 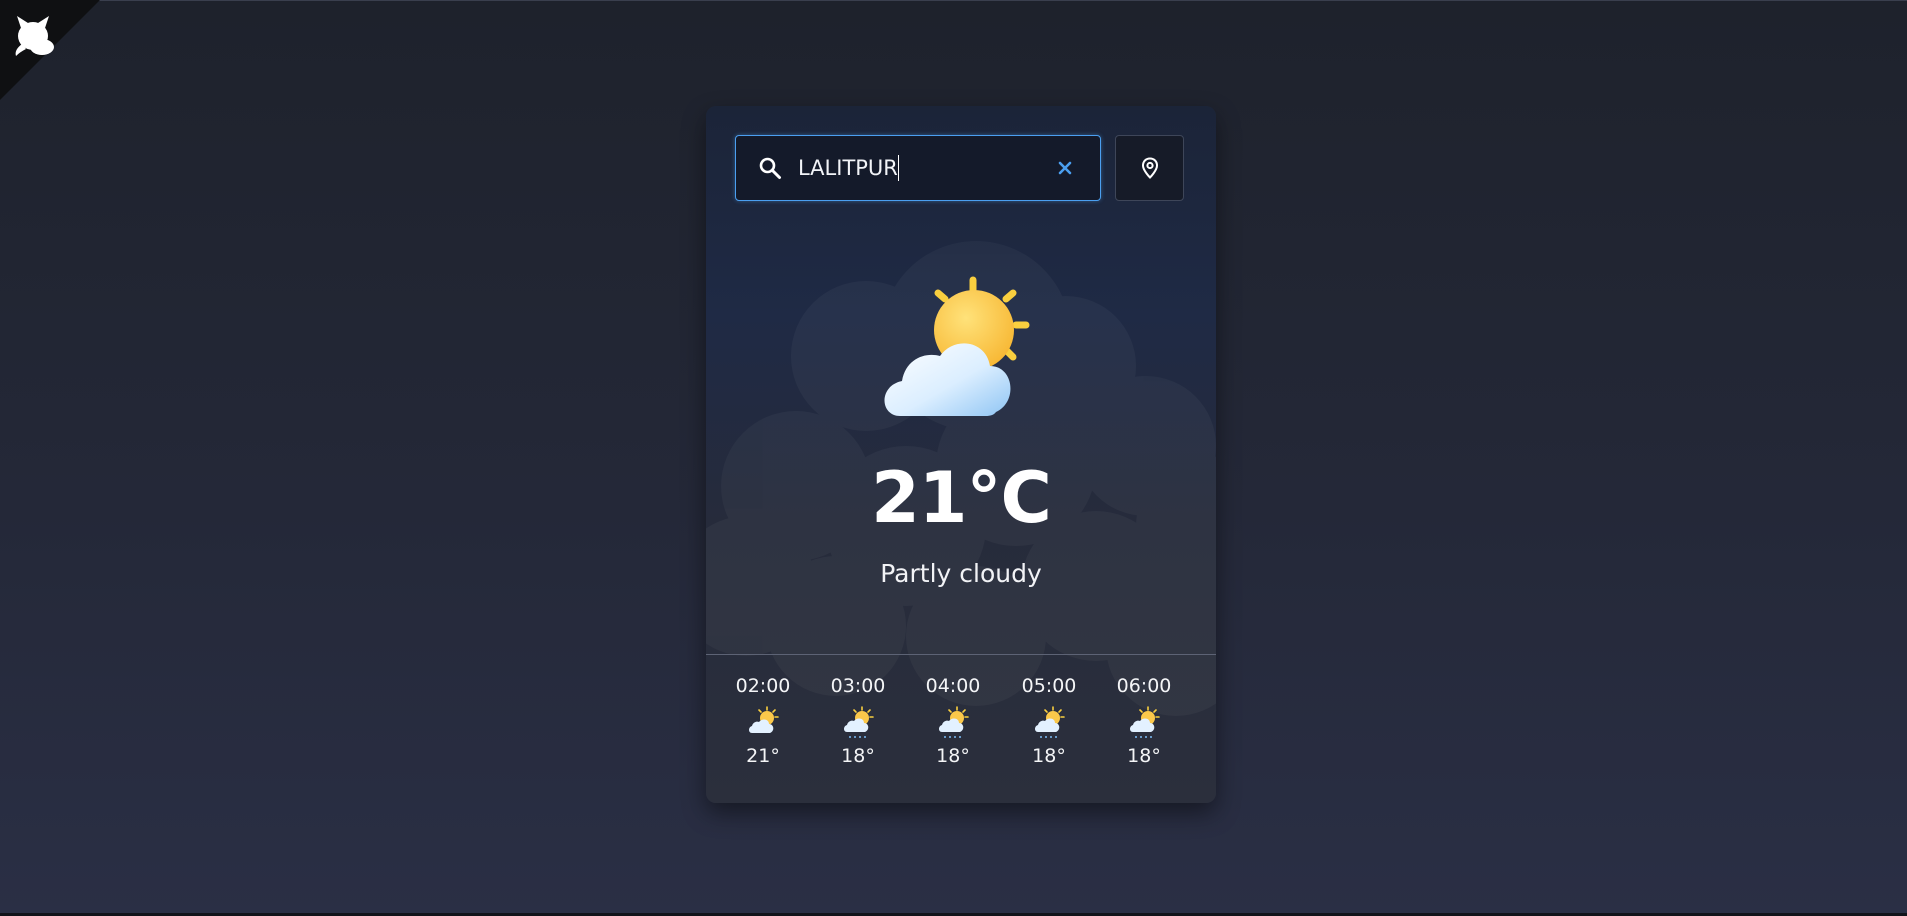 What do you see at coordinates (961, 573) in the screenshot?
I see `current-condition: Partly cloudy` at bounding box center [961, 573].